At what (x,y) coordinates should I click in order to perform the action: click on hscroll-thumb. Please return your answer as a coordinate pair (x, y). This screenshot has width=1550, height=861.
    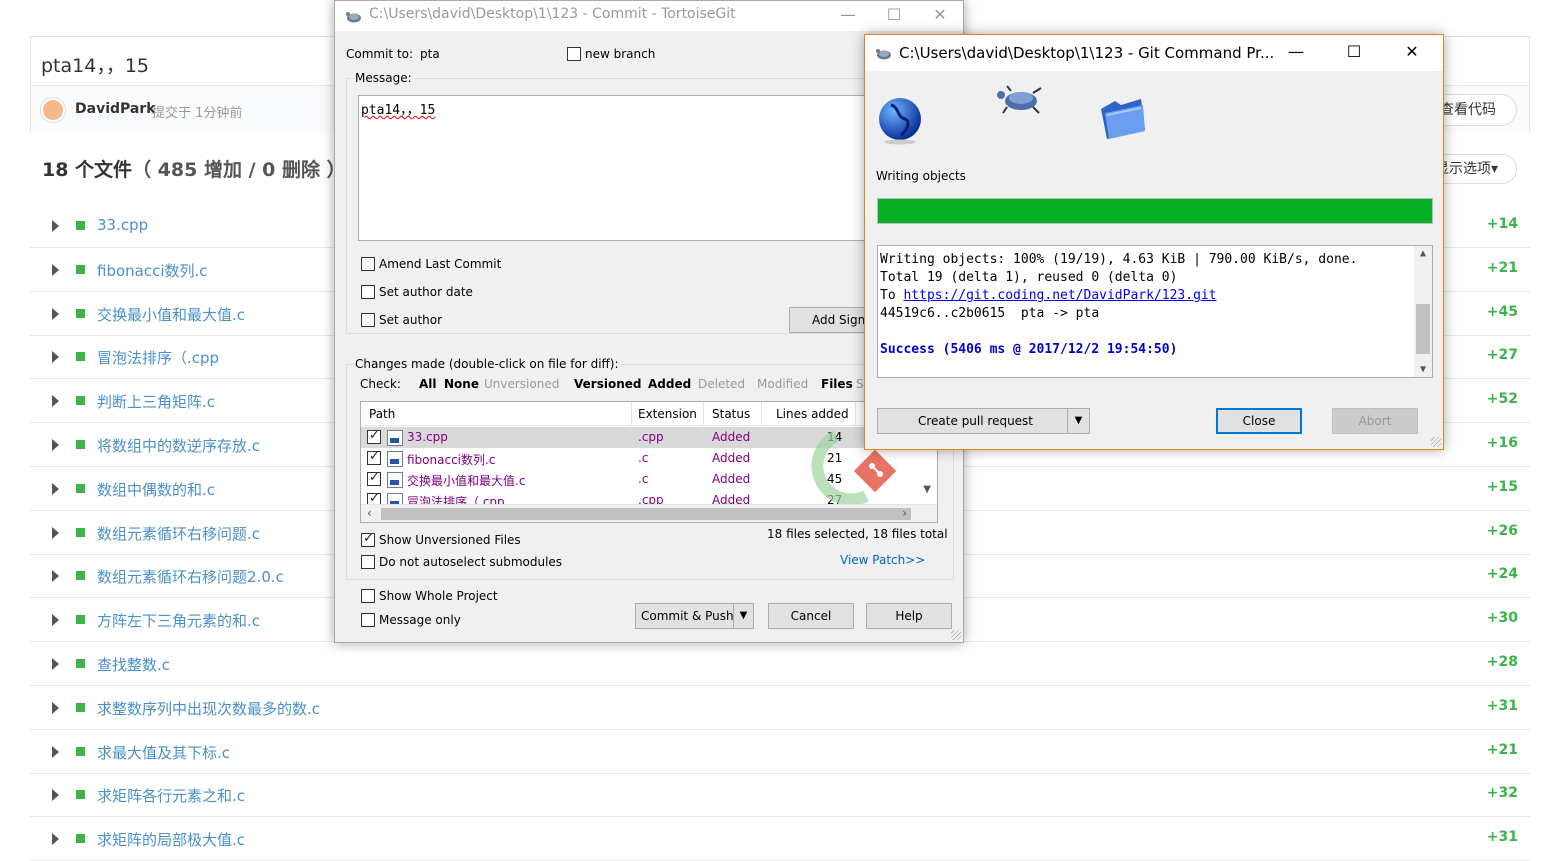
    Looking at the image, I should click on (646, 514).